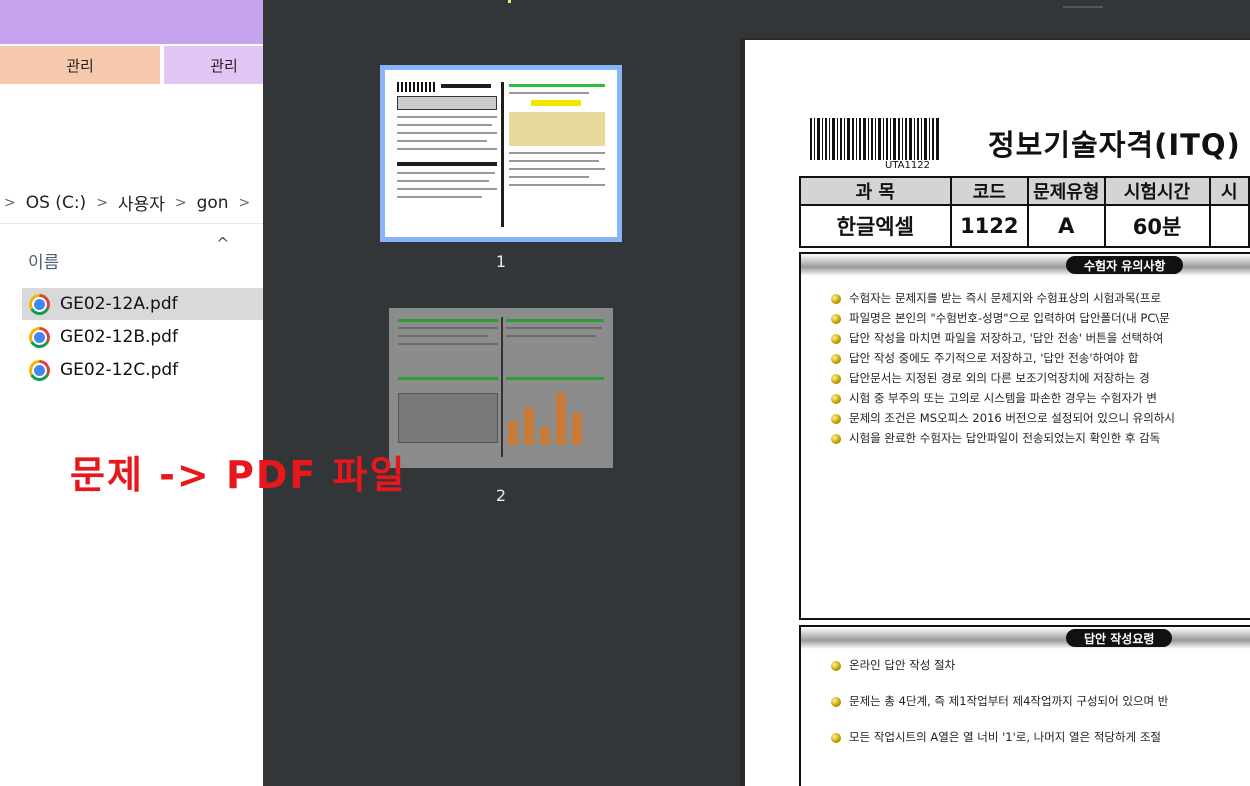 This screenshot has width=1250, height=786. What do you see at coordinates (1066, 191) in the screenshot?
I see `table-header: 문제유형` at bounding box center [1066, 191].